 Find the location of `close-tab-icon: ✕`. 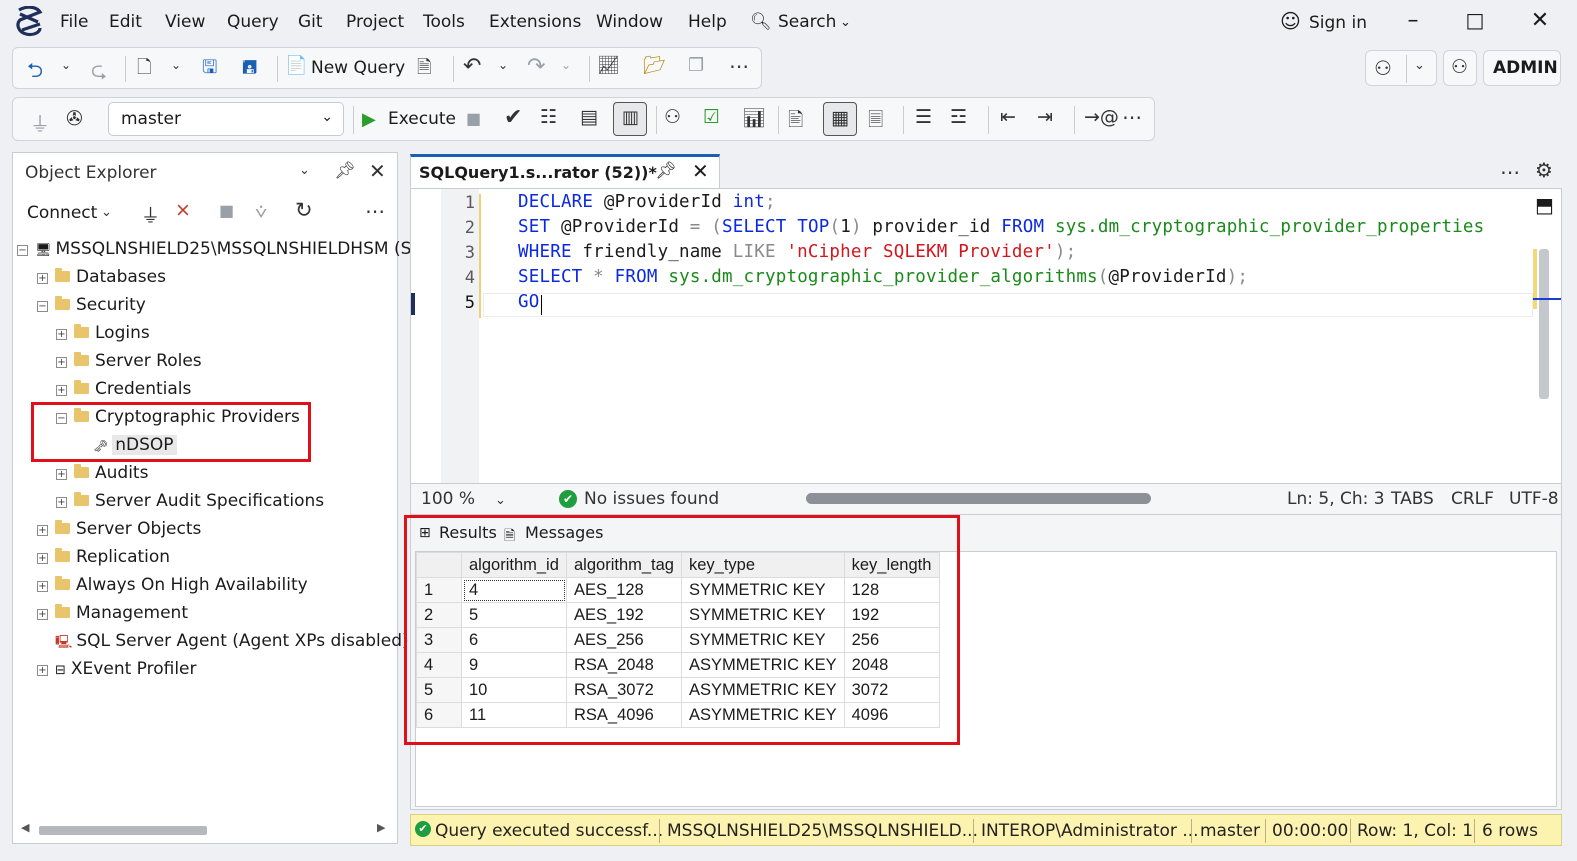

close-tab-icon: ✕ is located at coordinates (700, 171).